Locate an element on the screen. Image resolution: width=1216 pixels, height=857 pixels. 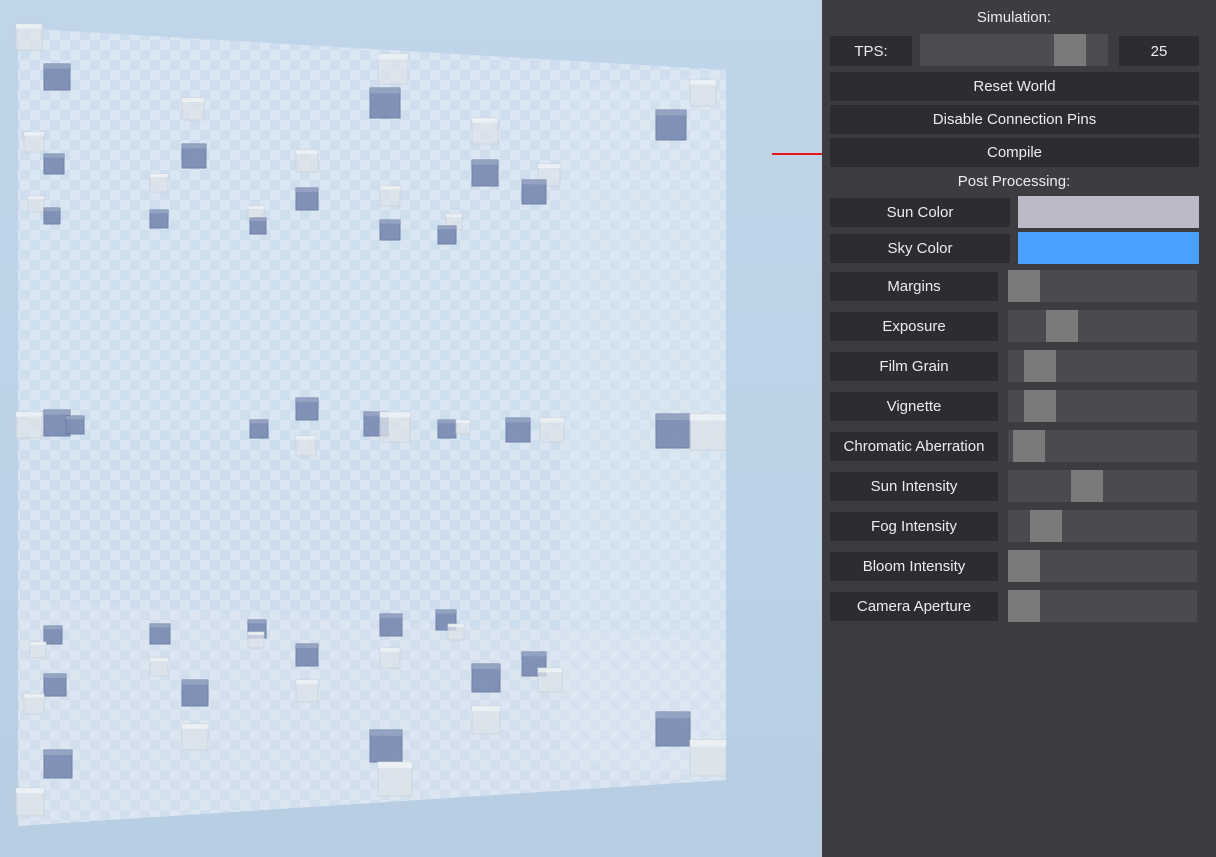
reset-world-button: Reset World is located at coordinates (1014, 86).